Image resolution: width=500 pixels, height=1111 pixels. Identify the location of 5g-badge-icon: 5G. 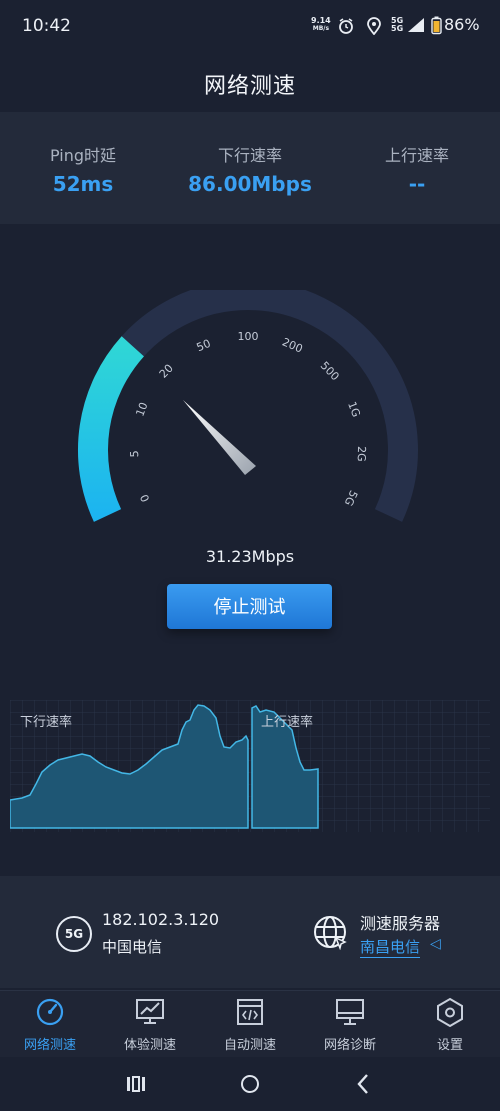
(74, 934).